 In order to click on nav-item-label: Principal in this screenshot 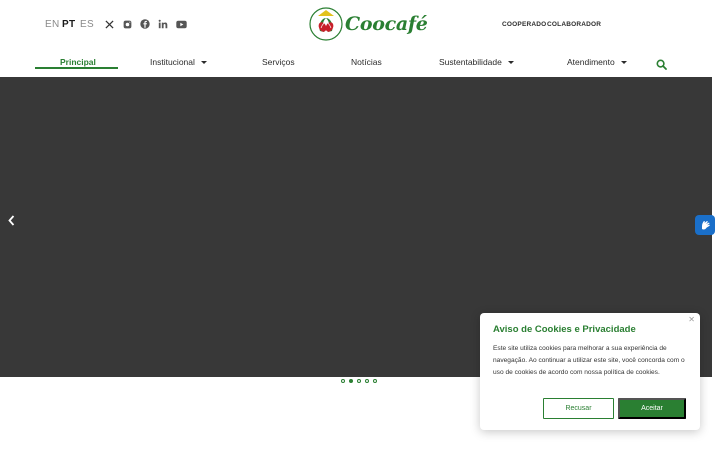, I will do `click(78, 62)`.